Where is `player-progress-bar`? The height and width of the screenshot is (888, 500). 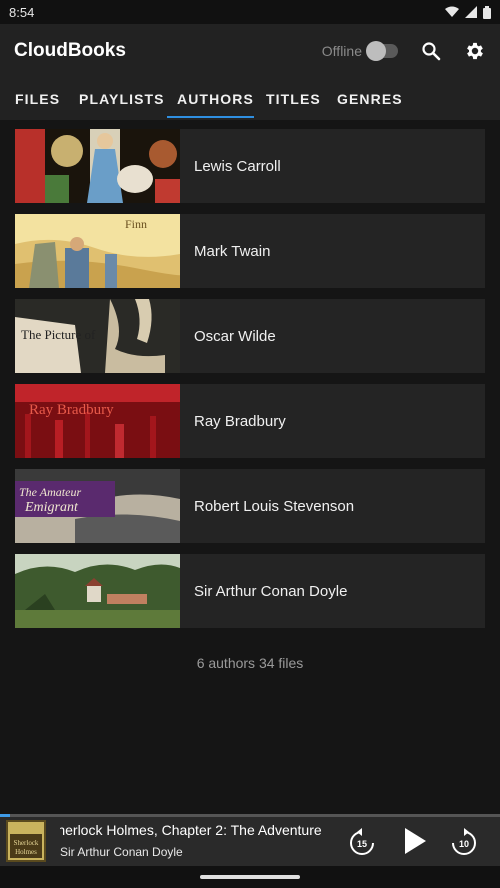
player-progress-bar is located at coordinates (250, 815).